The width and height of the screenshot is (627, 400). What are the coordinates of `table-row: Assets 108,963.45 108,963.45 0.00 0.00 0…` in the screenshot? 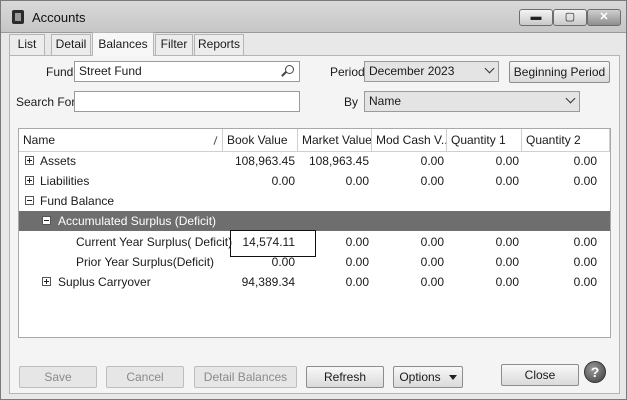 It's located at (314, 161).